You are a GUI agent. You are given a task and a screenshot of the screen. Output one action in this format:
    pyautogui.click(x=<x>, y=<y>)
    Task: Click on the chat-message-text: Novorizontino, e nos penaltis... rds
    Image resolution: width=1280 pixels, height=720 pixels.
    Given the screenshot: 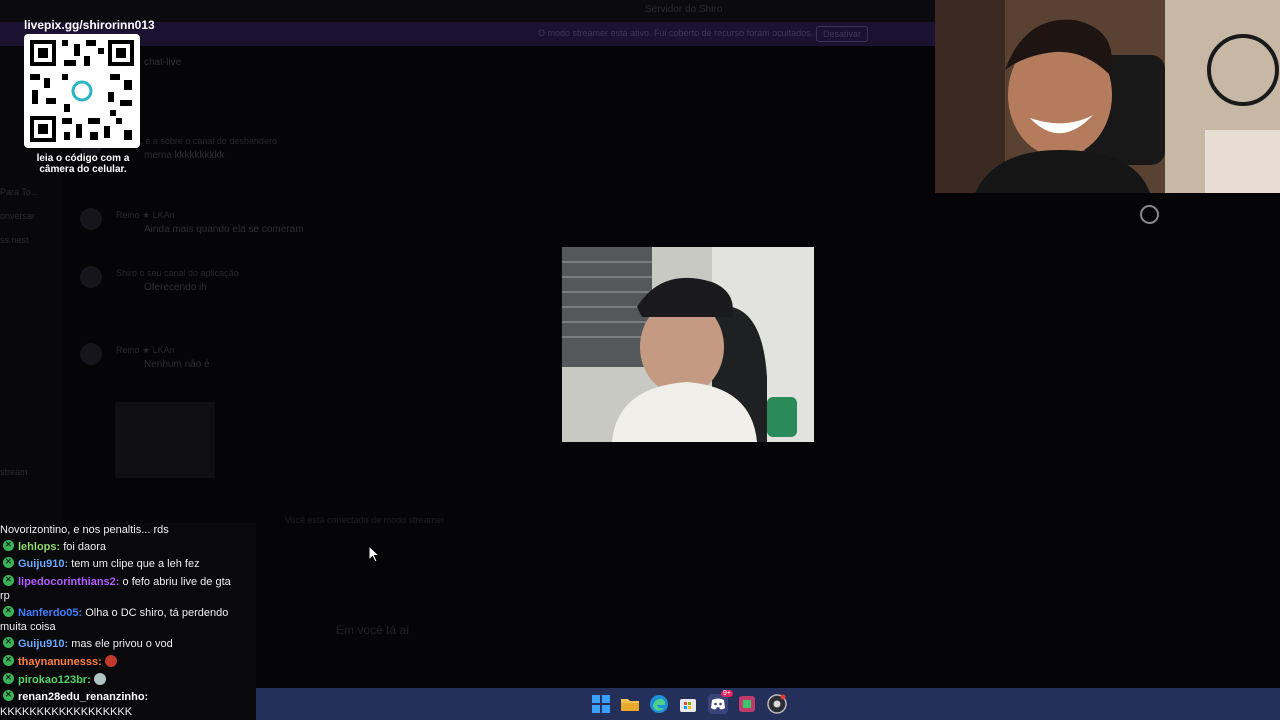 What is the action you would take?
    pyautogui.click(x=84, y=530)
    